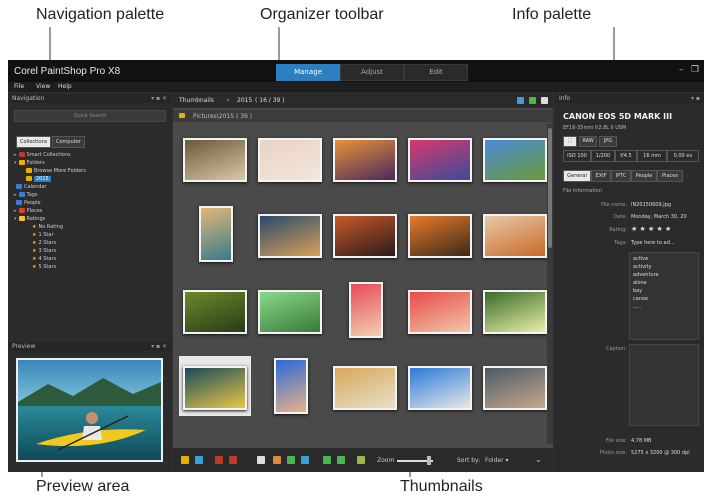 This screenshot has width=705, height=502. I want to click on clear-icon, so click(361, 460).